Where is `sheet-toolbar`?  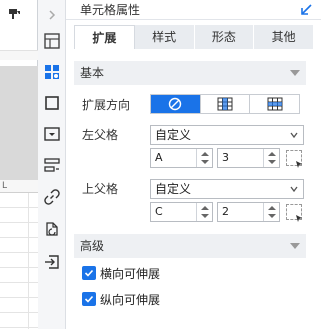
sheet-toolbar is located at coordinates (18, 13).